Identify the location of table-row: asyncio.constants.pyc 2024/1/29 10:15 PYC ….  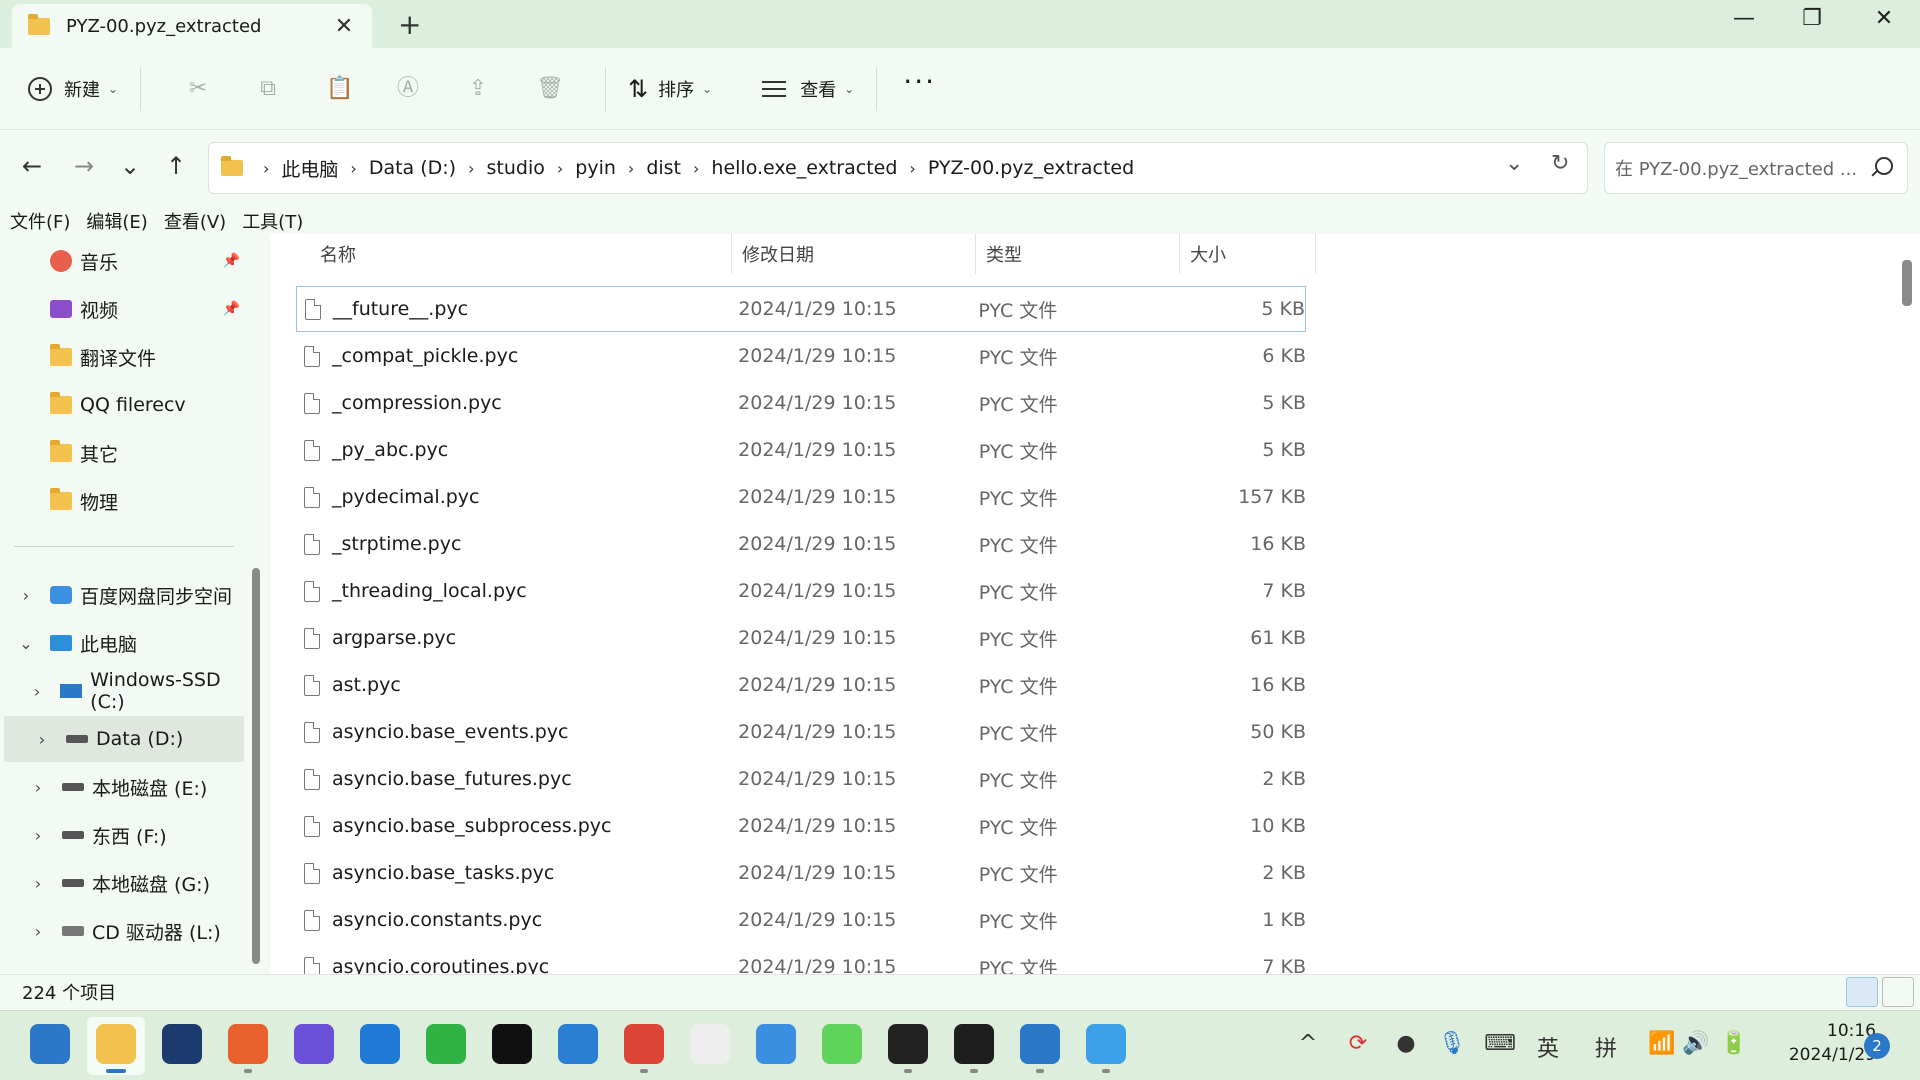
(801, 920).